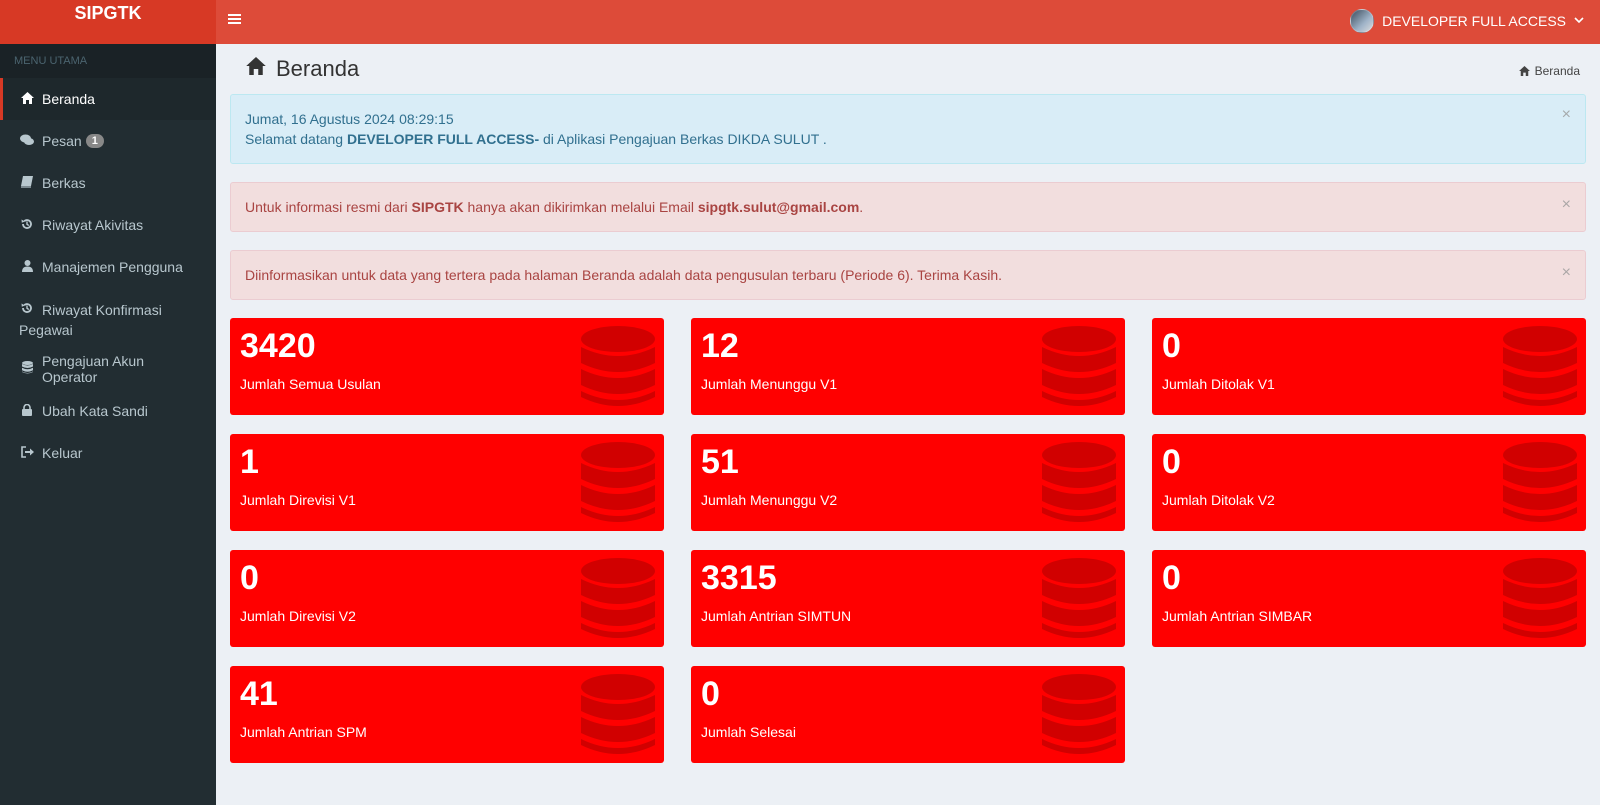 The image size is (1600, 805). What do you see at coordinates (861, 207) in the screenshot?
I see `email-alert-suffix: .` at bounding box center [861, 207].